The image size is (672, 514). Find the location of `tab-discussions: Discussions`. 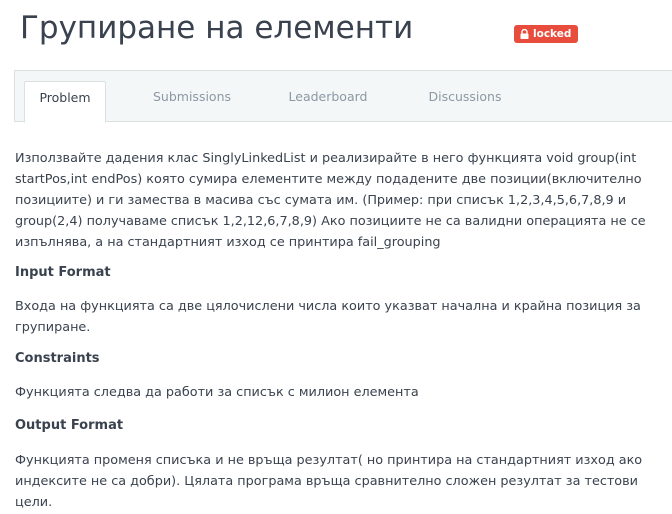

tab-discussions: Discussions is located at coordinates (465, 102).